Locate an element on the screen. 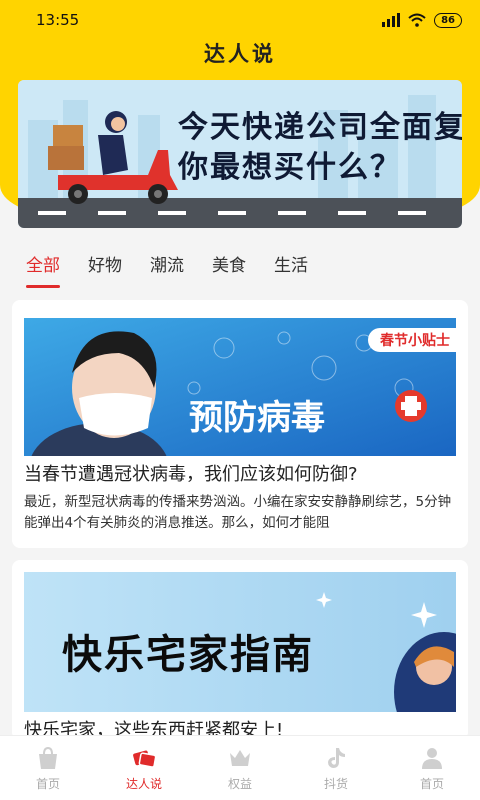  tab-food: 美食 is located at coordinates (229, 263).